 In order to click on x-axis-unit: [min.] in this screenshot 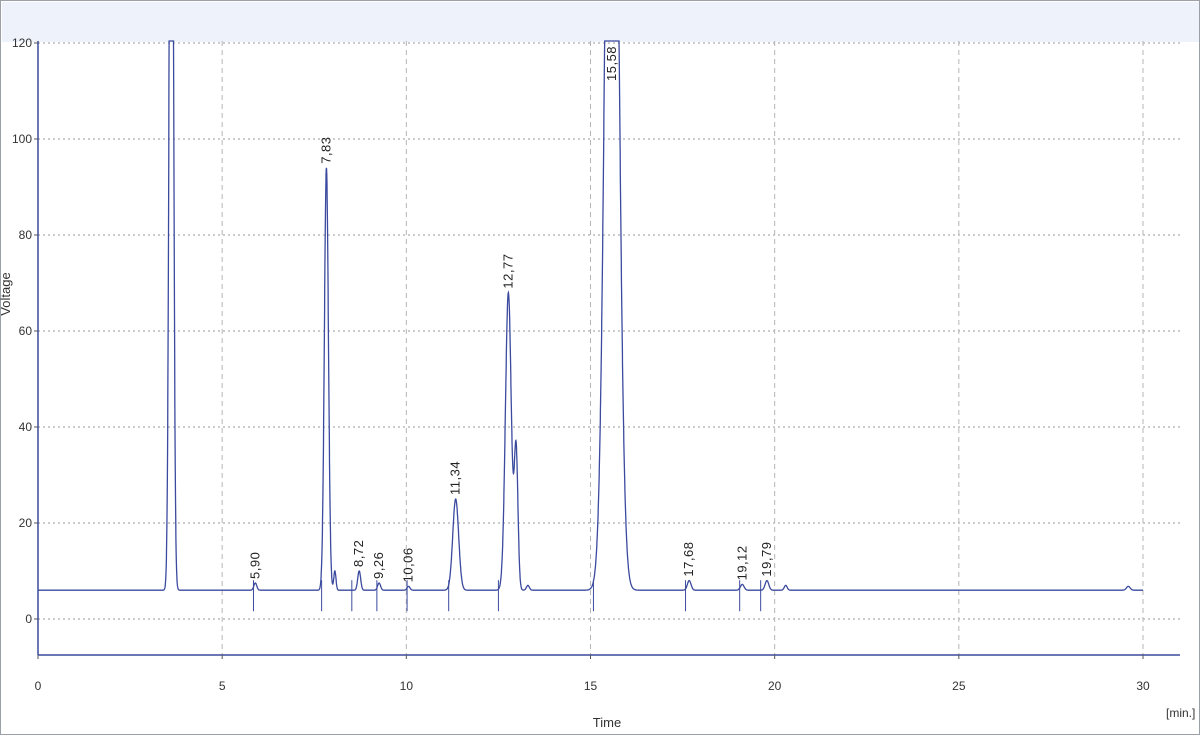, I will do `click(1180, 713)`.